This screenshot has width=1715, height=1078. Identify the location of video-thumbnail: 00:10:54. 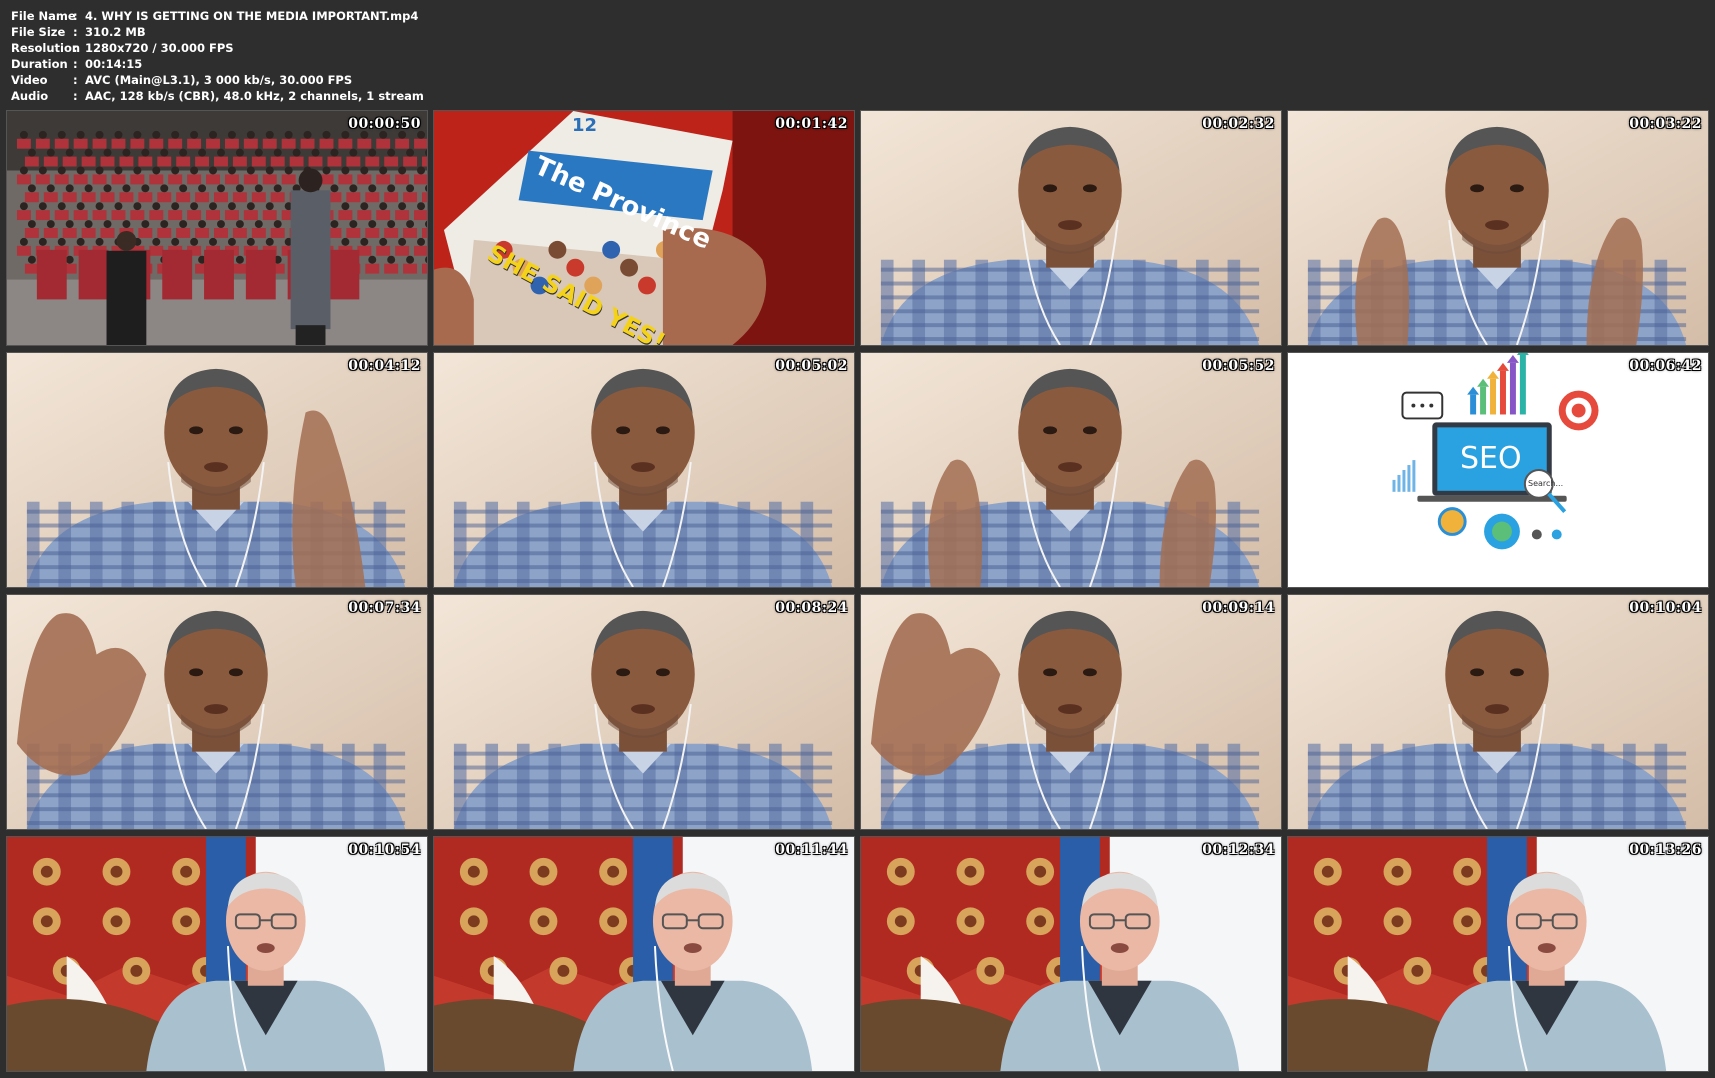
(217, 954).